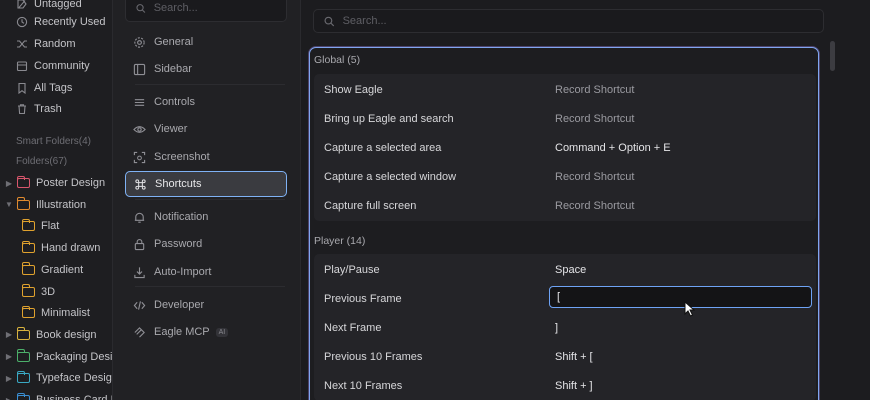  Describe the element at coordinates (41, 161) in the screenshot. I see `folders-header: Folders(67)` at that location.